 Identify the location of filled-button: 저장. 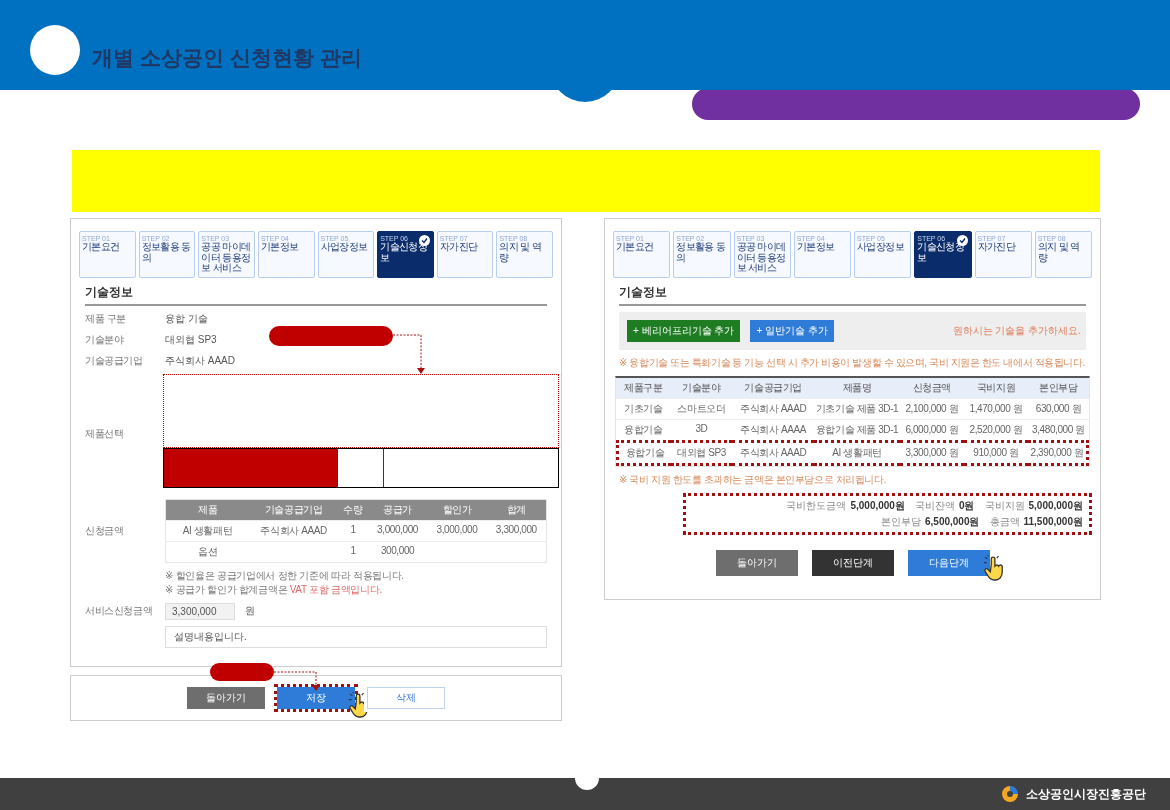
(316, 697).